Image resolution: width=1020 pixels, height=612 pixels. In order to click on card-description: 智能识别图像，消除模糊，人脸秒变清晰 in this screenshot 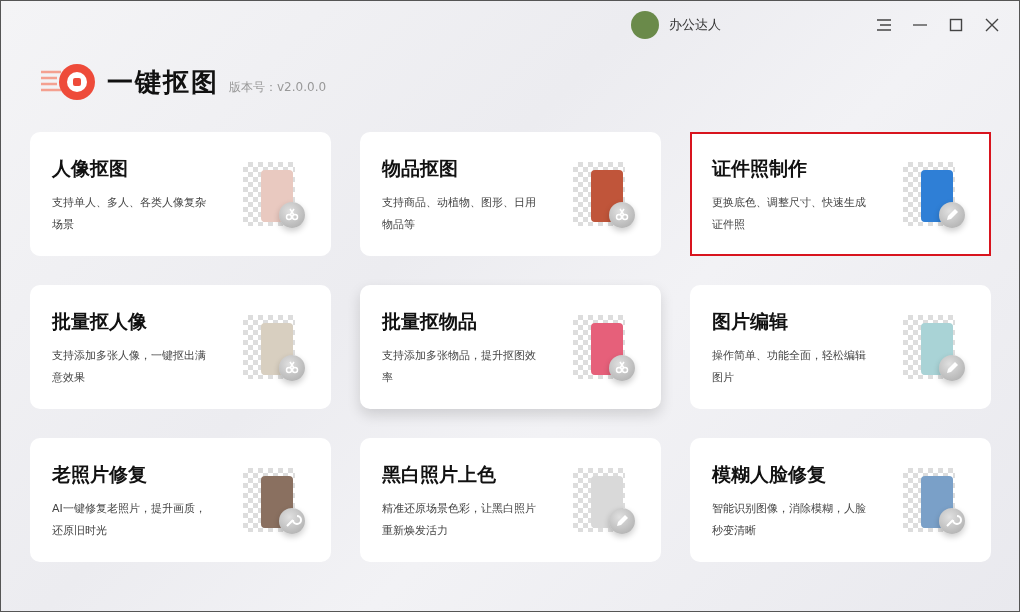, I will do `click(789, 520)`.